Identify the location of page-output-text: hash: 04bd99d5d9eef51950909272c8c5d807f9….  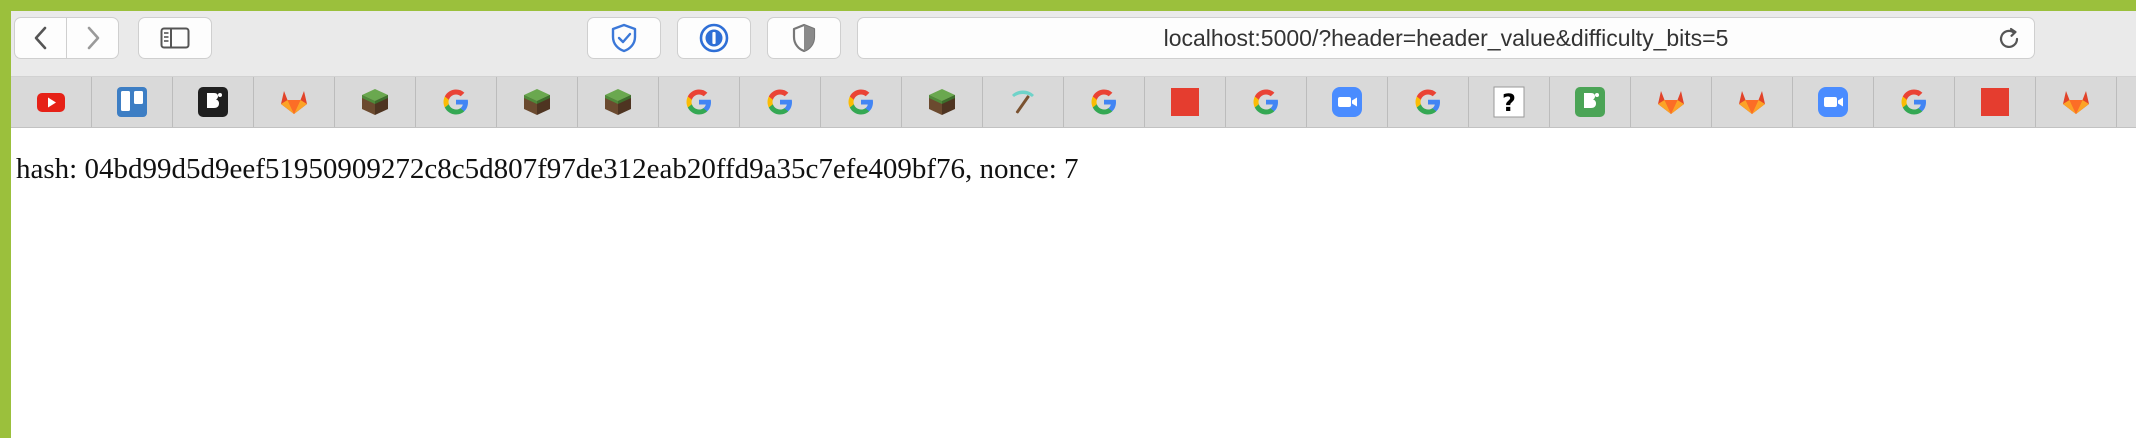
(547, 169).